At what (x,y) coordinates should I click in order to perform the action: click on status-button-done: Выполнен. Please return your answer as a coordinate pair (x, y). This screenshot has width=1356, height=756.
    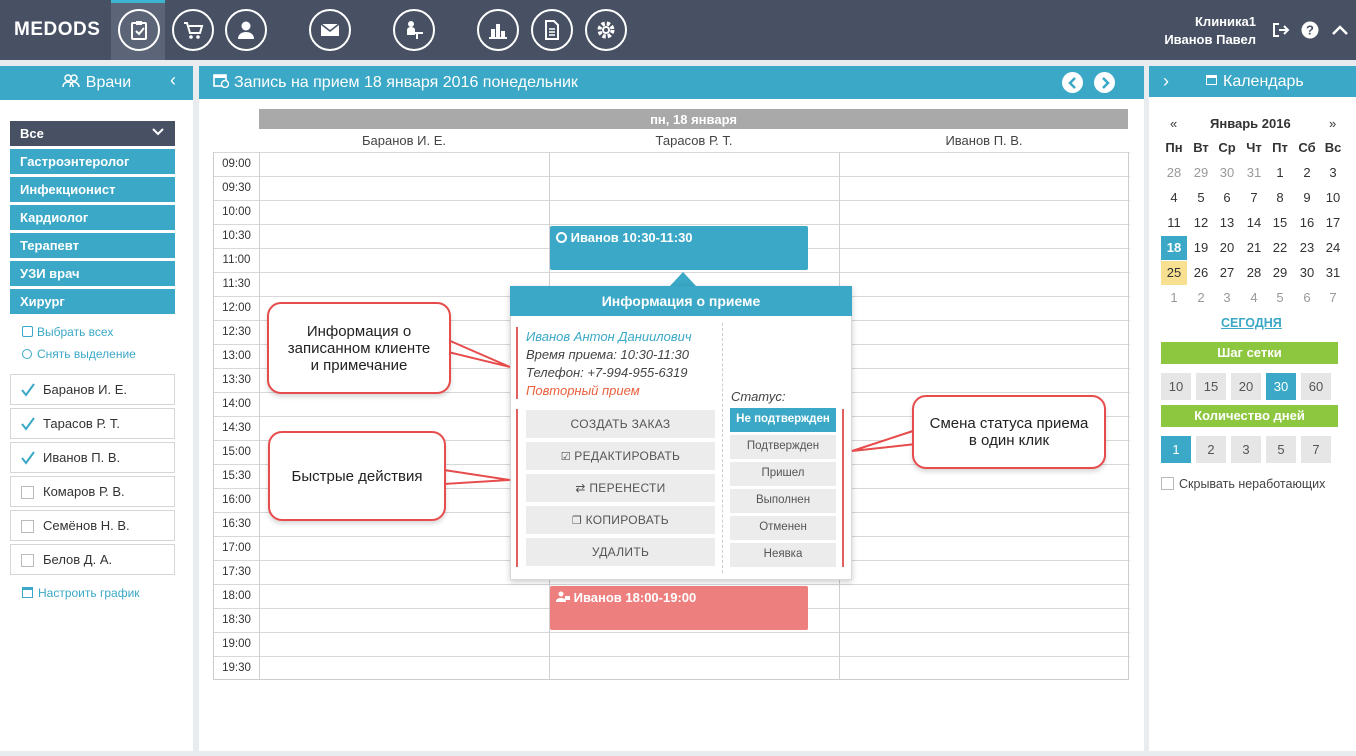
    Looking at the image, I should click on (783, 501).